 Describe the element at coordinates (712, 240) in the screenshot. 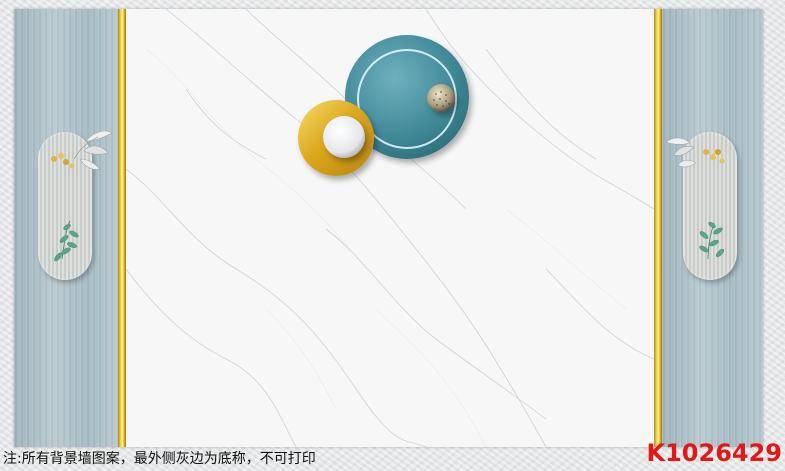

I see `right-green-sprig-icon` at that location.